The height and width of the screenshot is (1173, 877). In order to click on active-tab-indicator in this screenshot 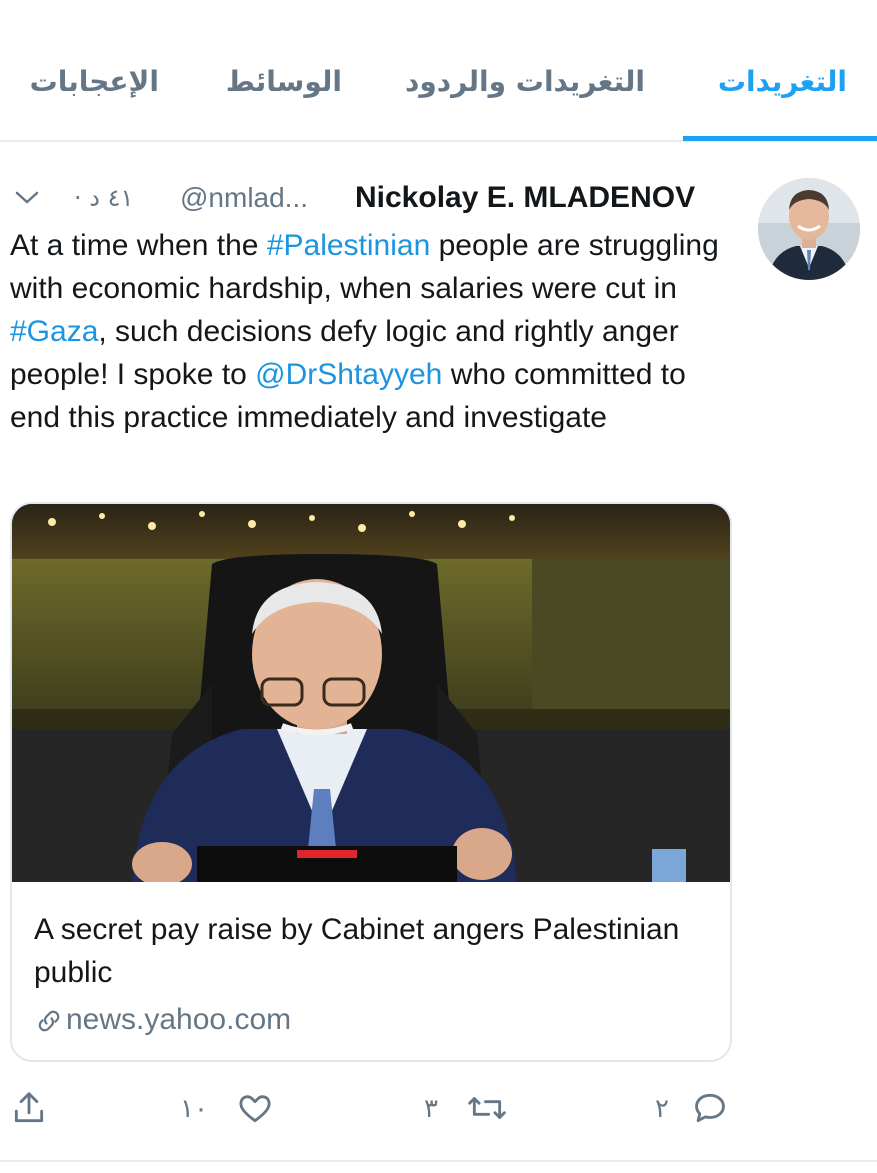, I will do `click(780, 138)`.